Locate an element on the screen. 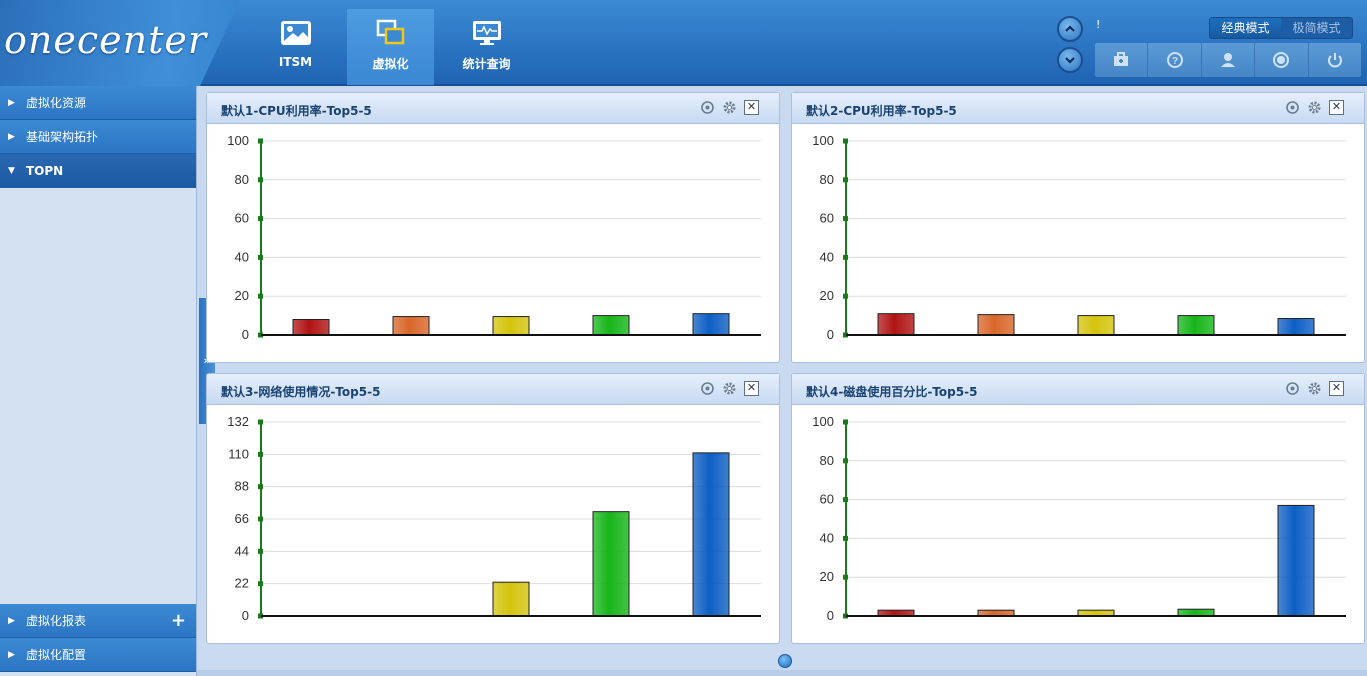 This screenshot has height=676, width=1367. toolbox-button is located at coordinates (1122, 60).